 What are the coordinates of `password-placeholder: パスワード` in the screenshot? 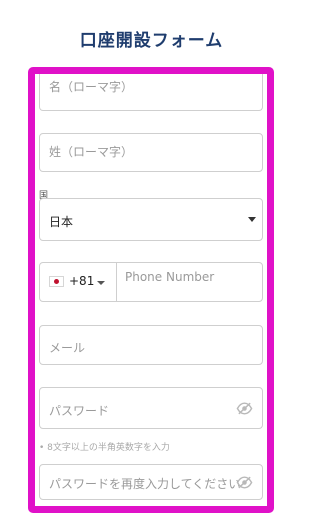 It's located at (79, 411).